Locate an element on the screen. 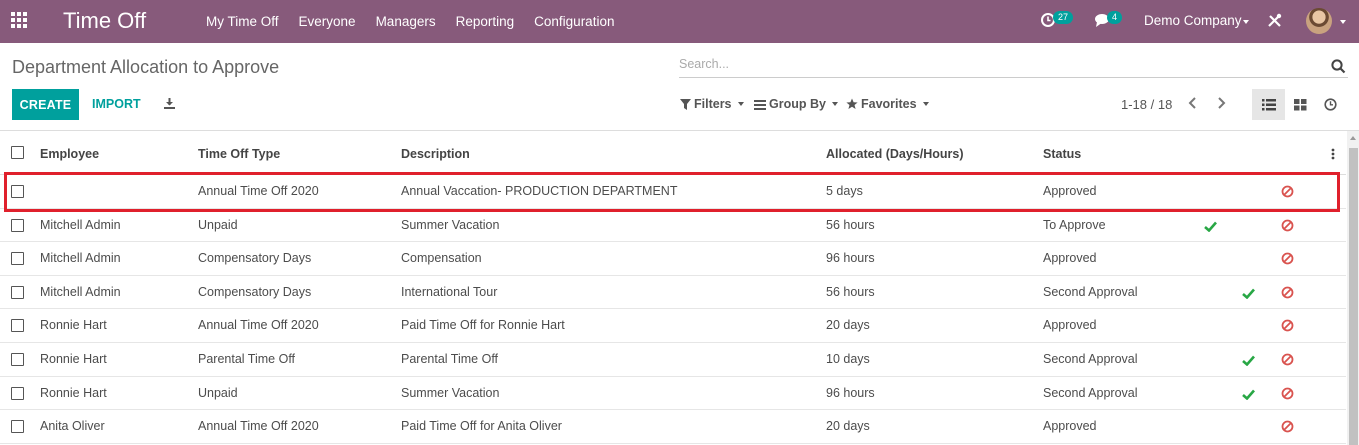 The image size is (1359, 445). optional-columns-icon is located at coordinates (1333, 156).